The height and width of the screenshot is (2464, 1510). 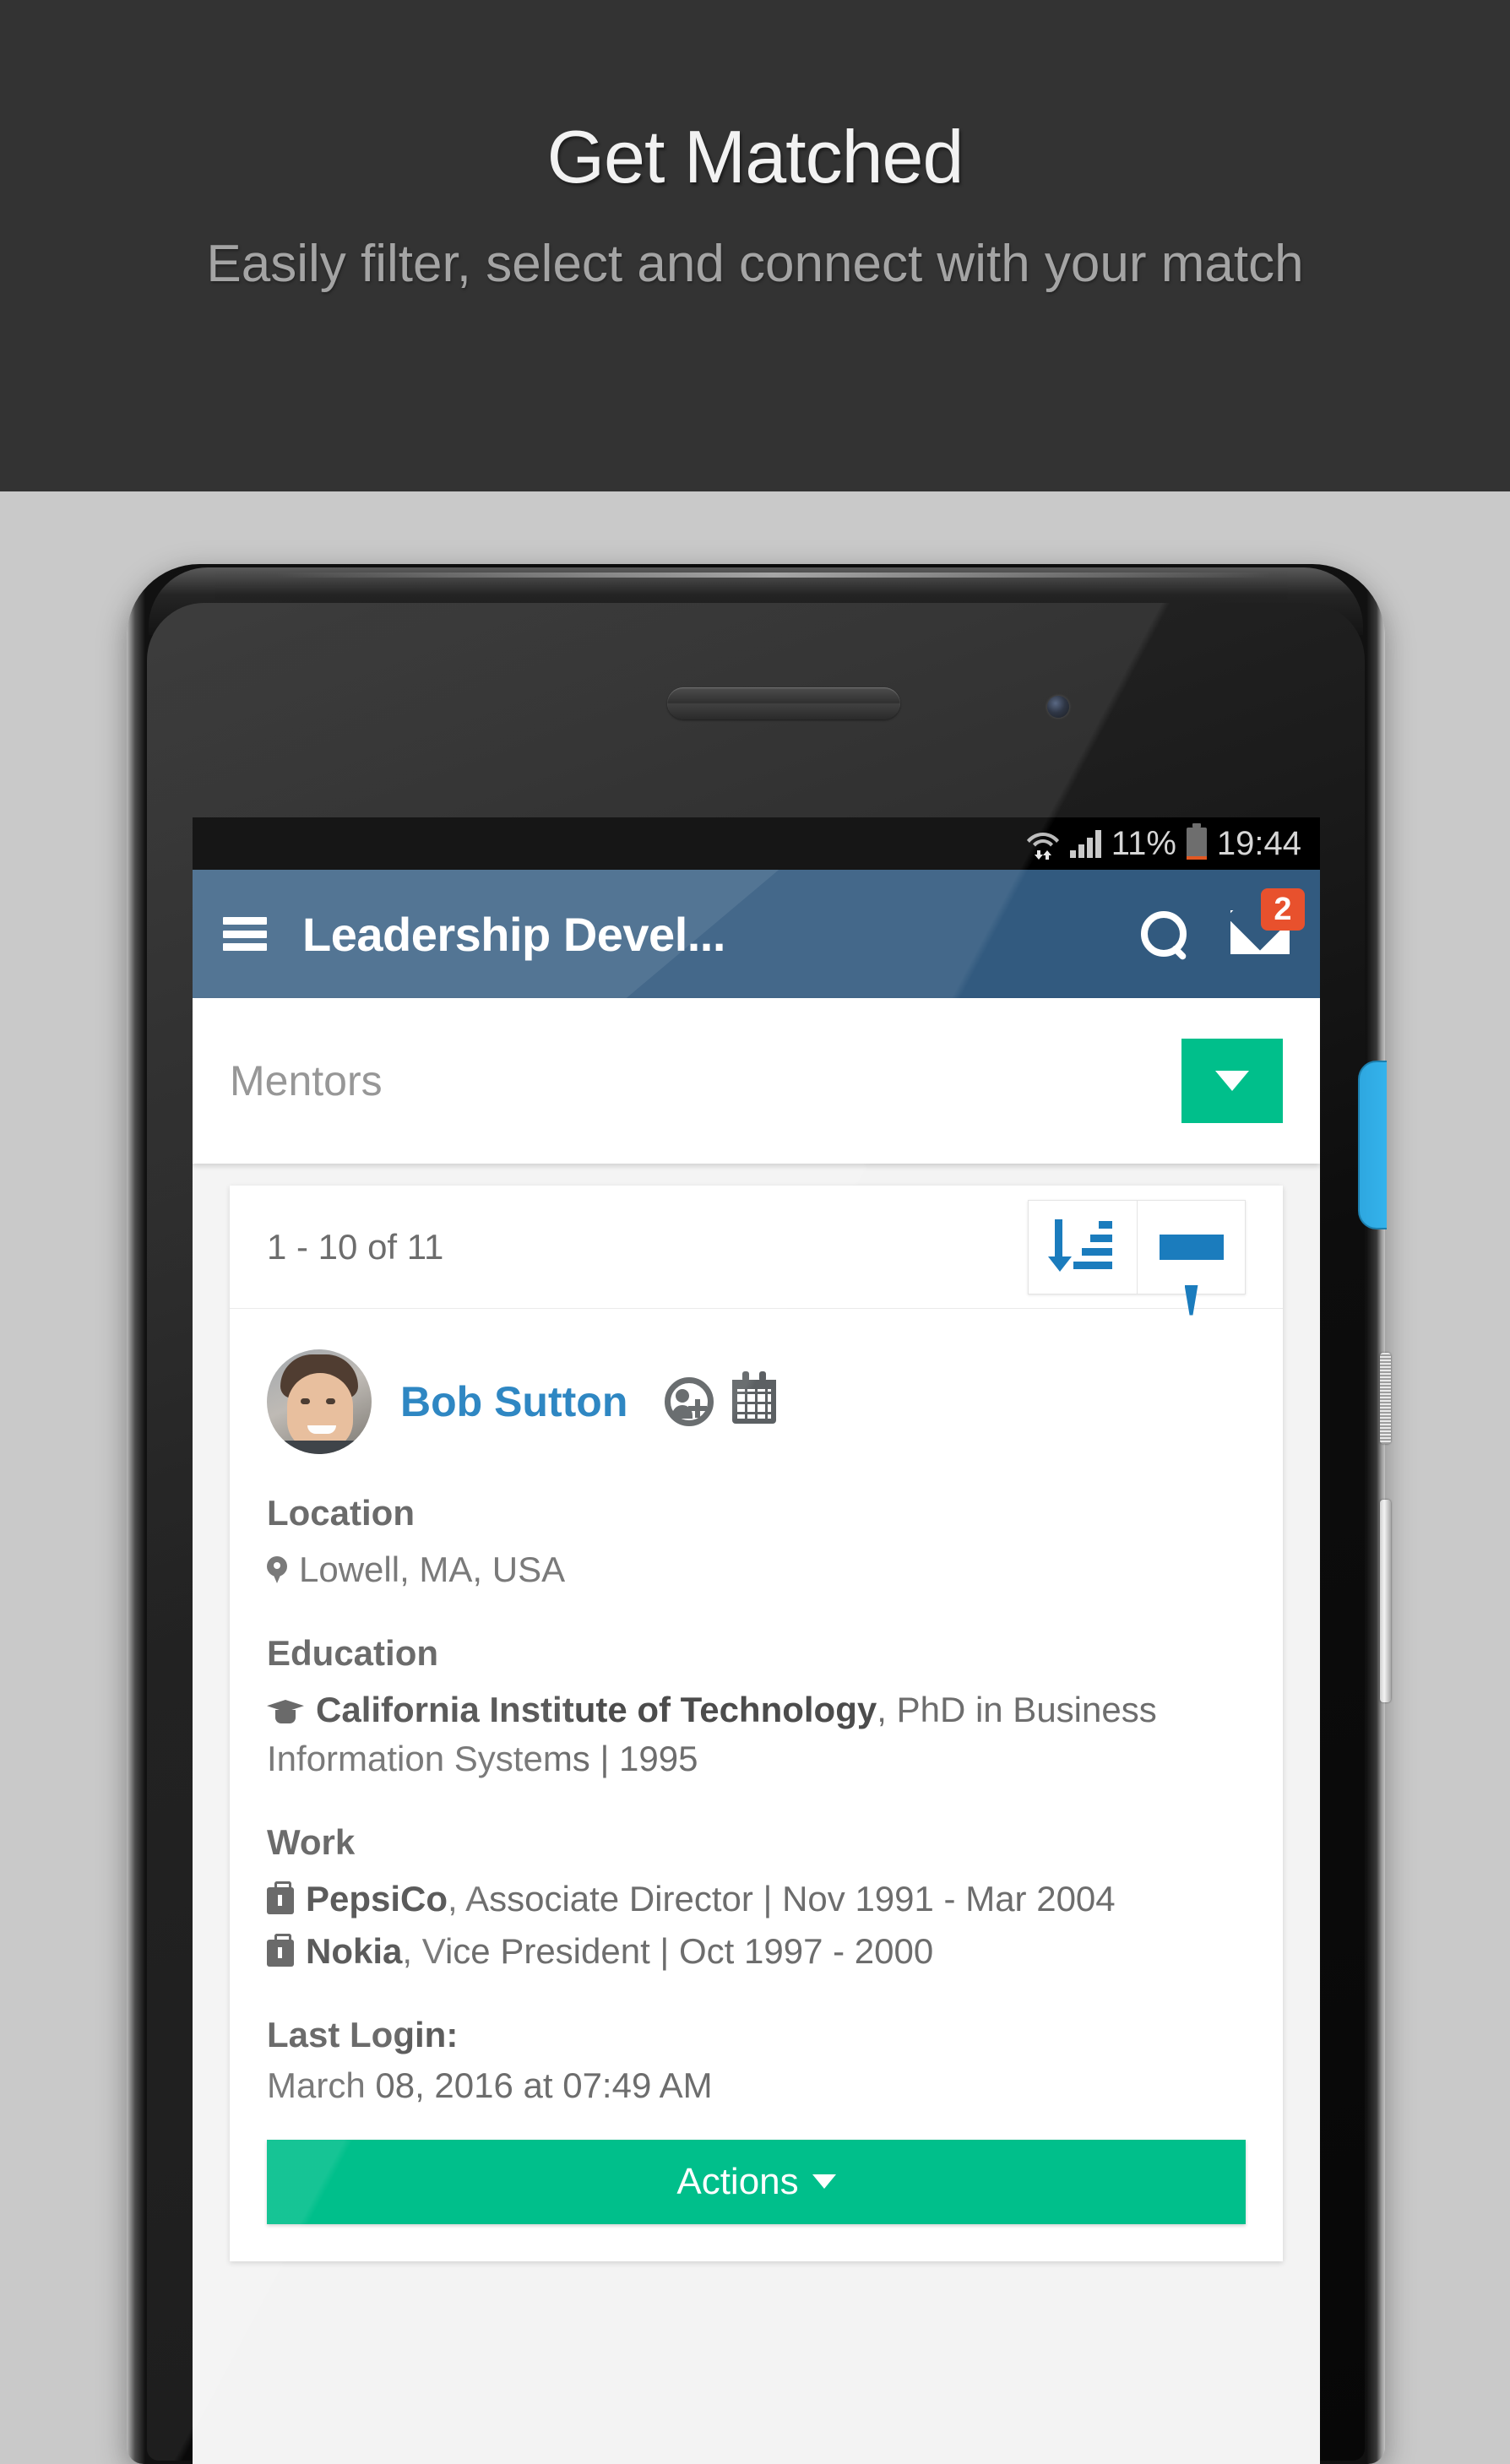 I want to click on filter-button, so click(x=1191, y=1247).